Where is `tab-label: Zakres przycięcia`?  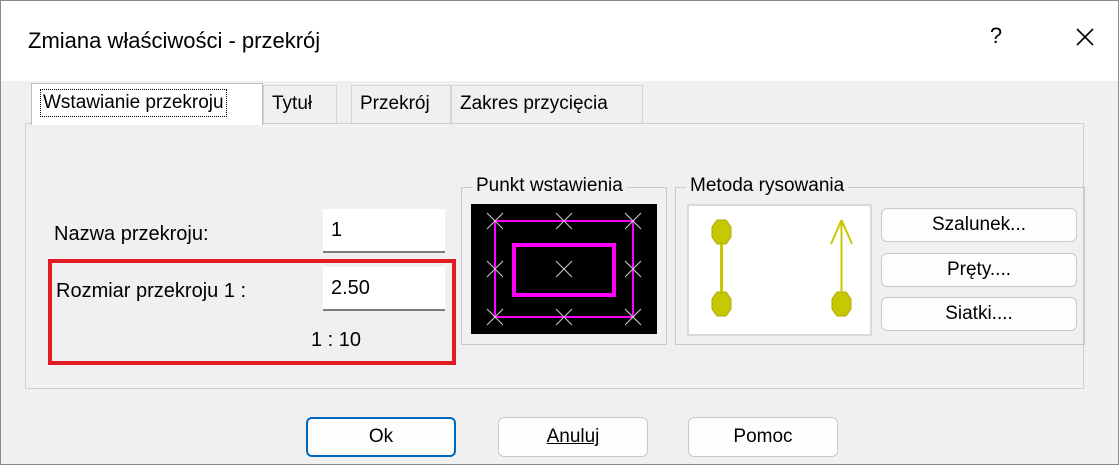
tab-label: Zakres przycięcia is located at coordinates (534, 103).